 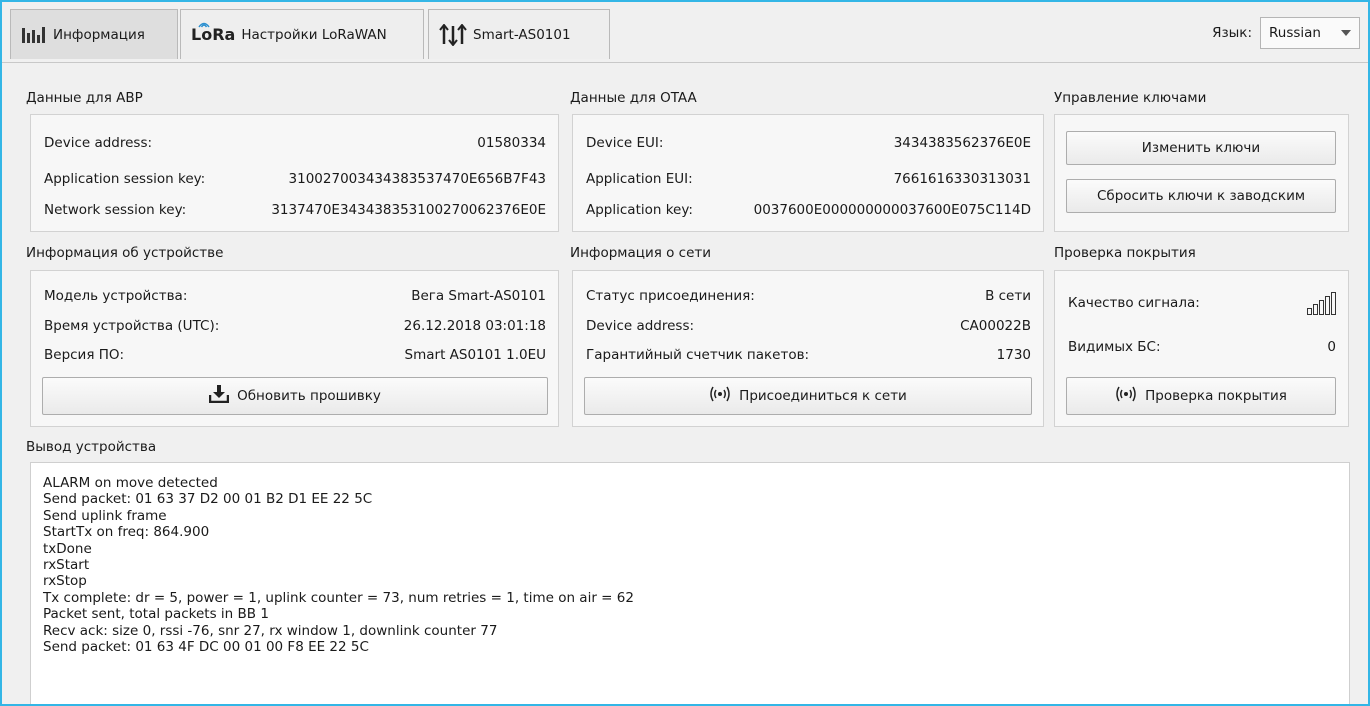 I want to click on otaa-value: 3434383562376E0E, so click(x=962, y=143).